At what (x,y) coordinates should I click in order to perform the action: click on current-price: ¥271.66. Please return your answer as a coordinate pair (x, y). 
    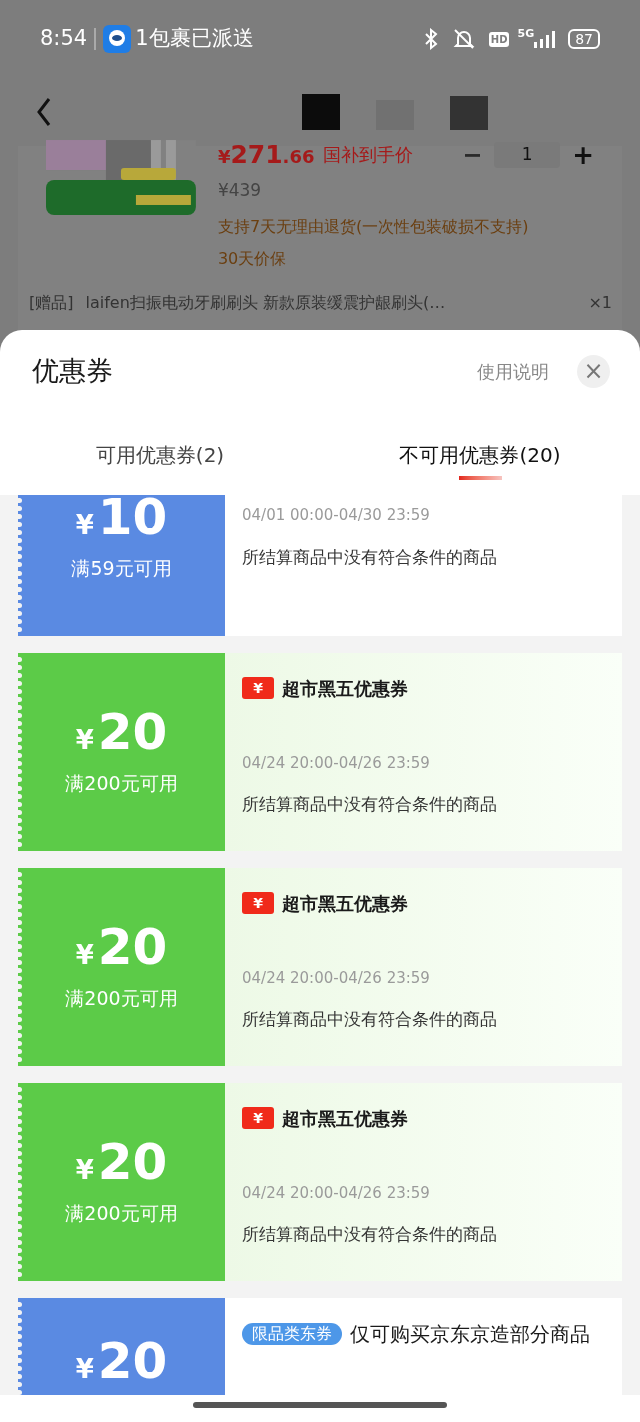
    Looking at the image, I should click on (266, 155).